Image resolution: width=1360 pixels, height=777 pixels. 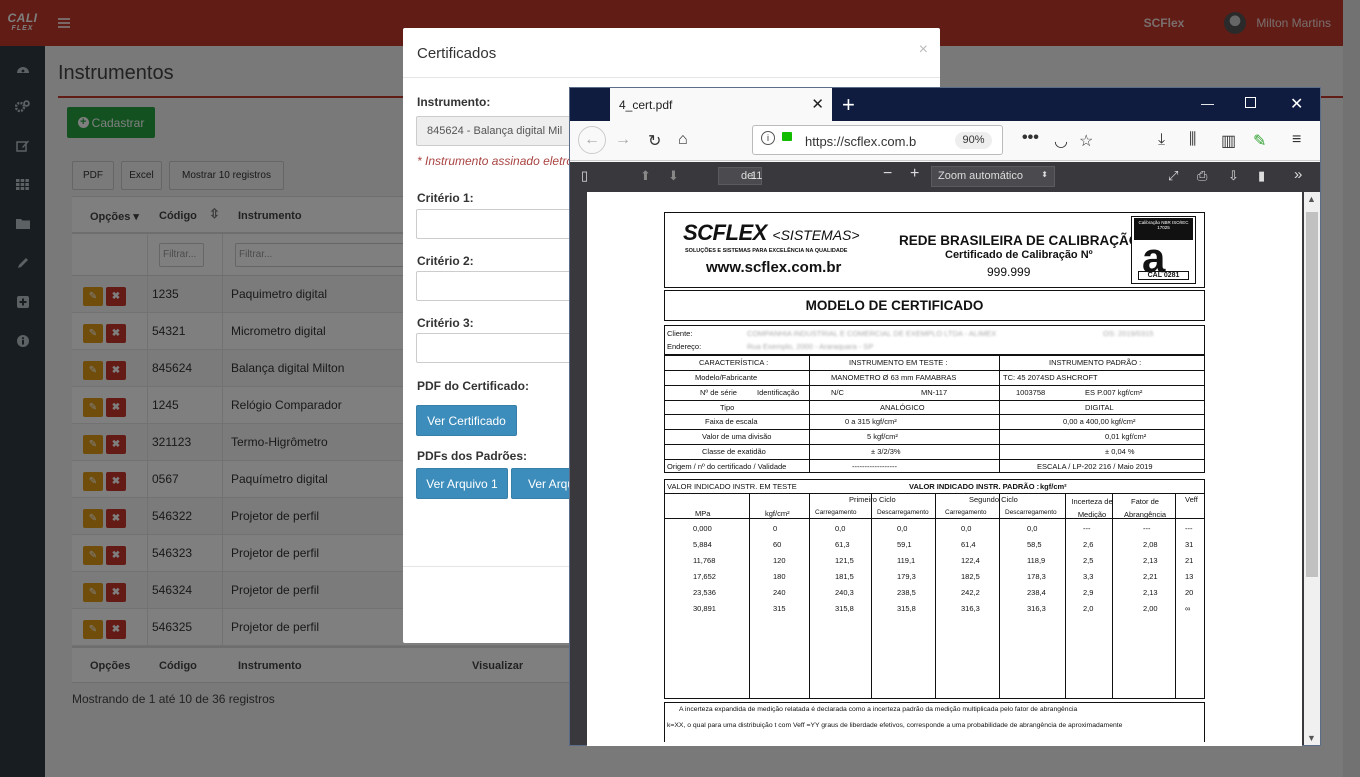 What do you see at coordinates (1088, 560) in the screenshot?
I see `pdf-data-cell: 2,5` at bounding box center [1088, 560].